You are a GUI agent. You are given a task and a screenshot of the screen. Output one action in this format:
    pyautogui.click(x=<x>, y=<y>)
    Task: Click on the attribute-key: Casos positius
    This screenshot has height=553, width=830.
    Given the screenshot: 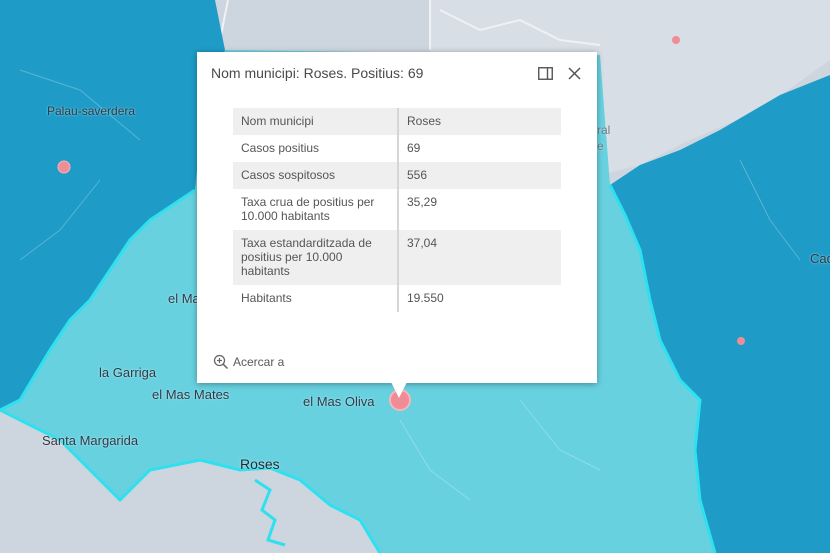 What is the action you would take?
    pyautogui.click(x=316, y=148)
    